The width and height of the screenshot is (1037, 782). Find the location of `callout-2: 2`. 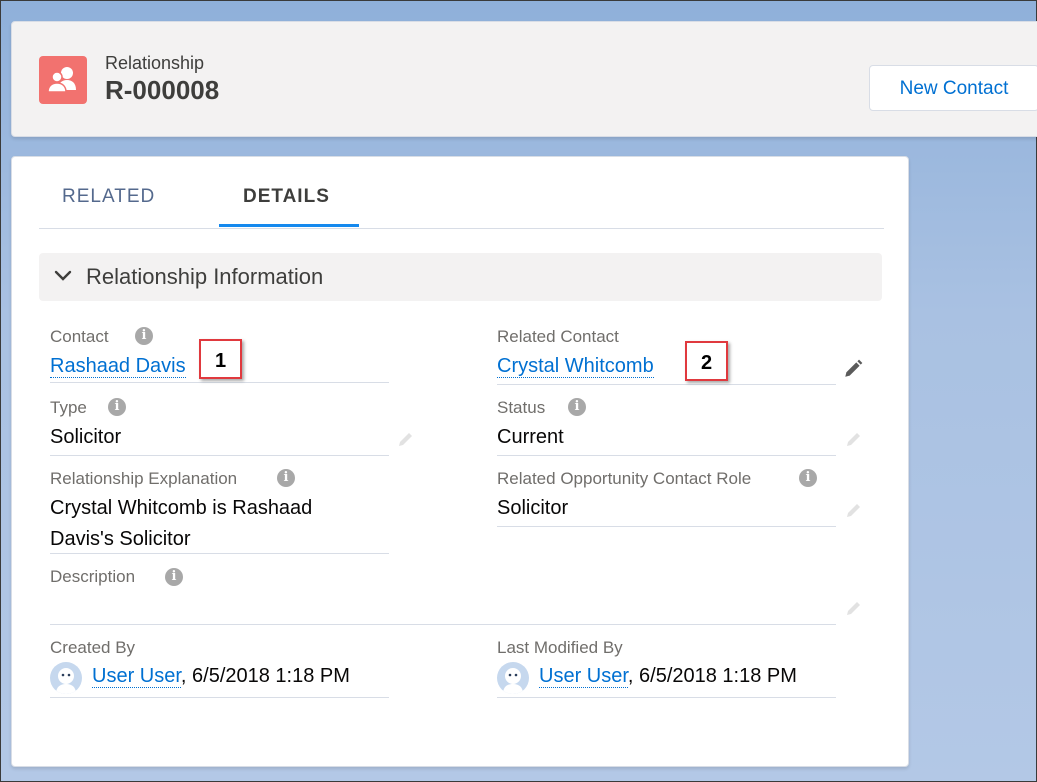

callout-2: 2 is located at coordinates (706, 361).